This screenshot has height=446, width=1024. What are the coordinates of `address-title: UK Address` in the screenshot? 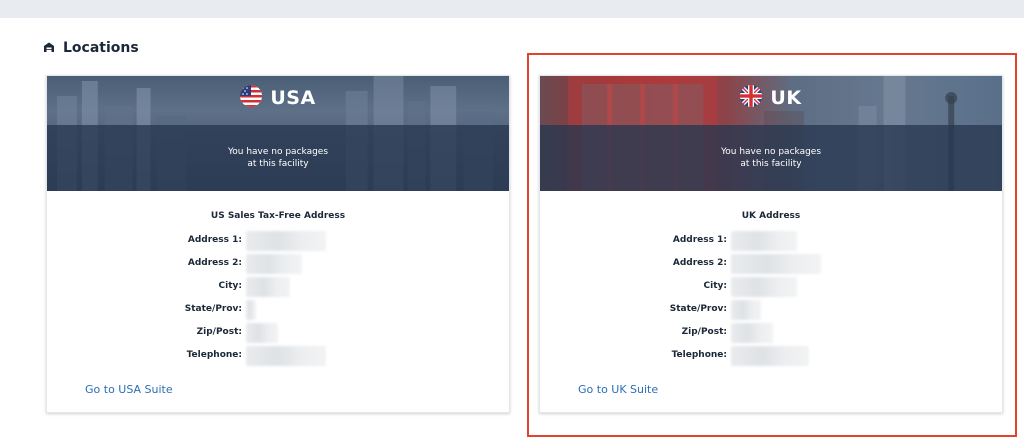 It's located at (771, 216).